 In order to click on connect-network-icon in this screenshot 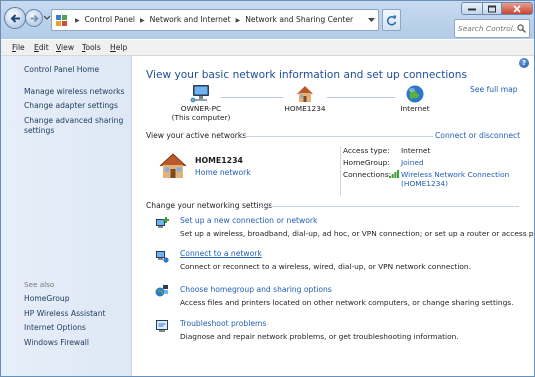, I will do `click(162, 257)`.